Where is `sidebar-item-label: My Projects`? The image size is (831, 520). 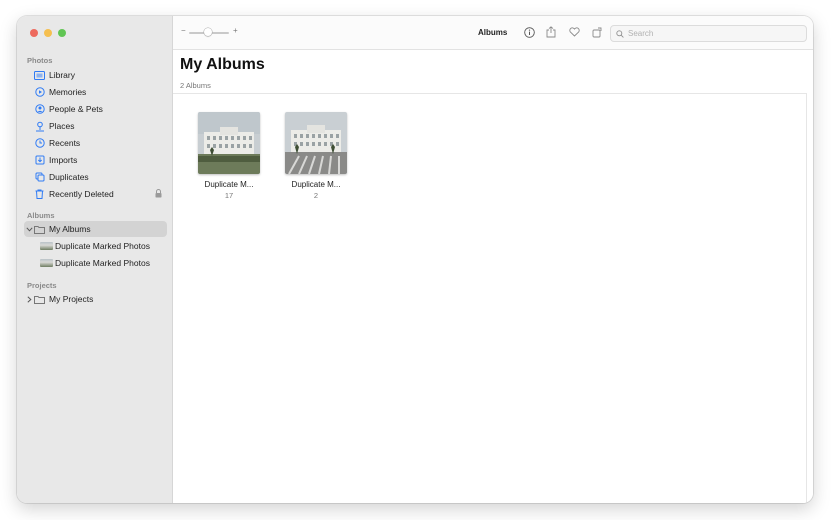 sidebar-item-label: My Projects is located at coordinates (71, 299).